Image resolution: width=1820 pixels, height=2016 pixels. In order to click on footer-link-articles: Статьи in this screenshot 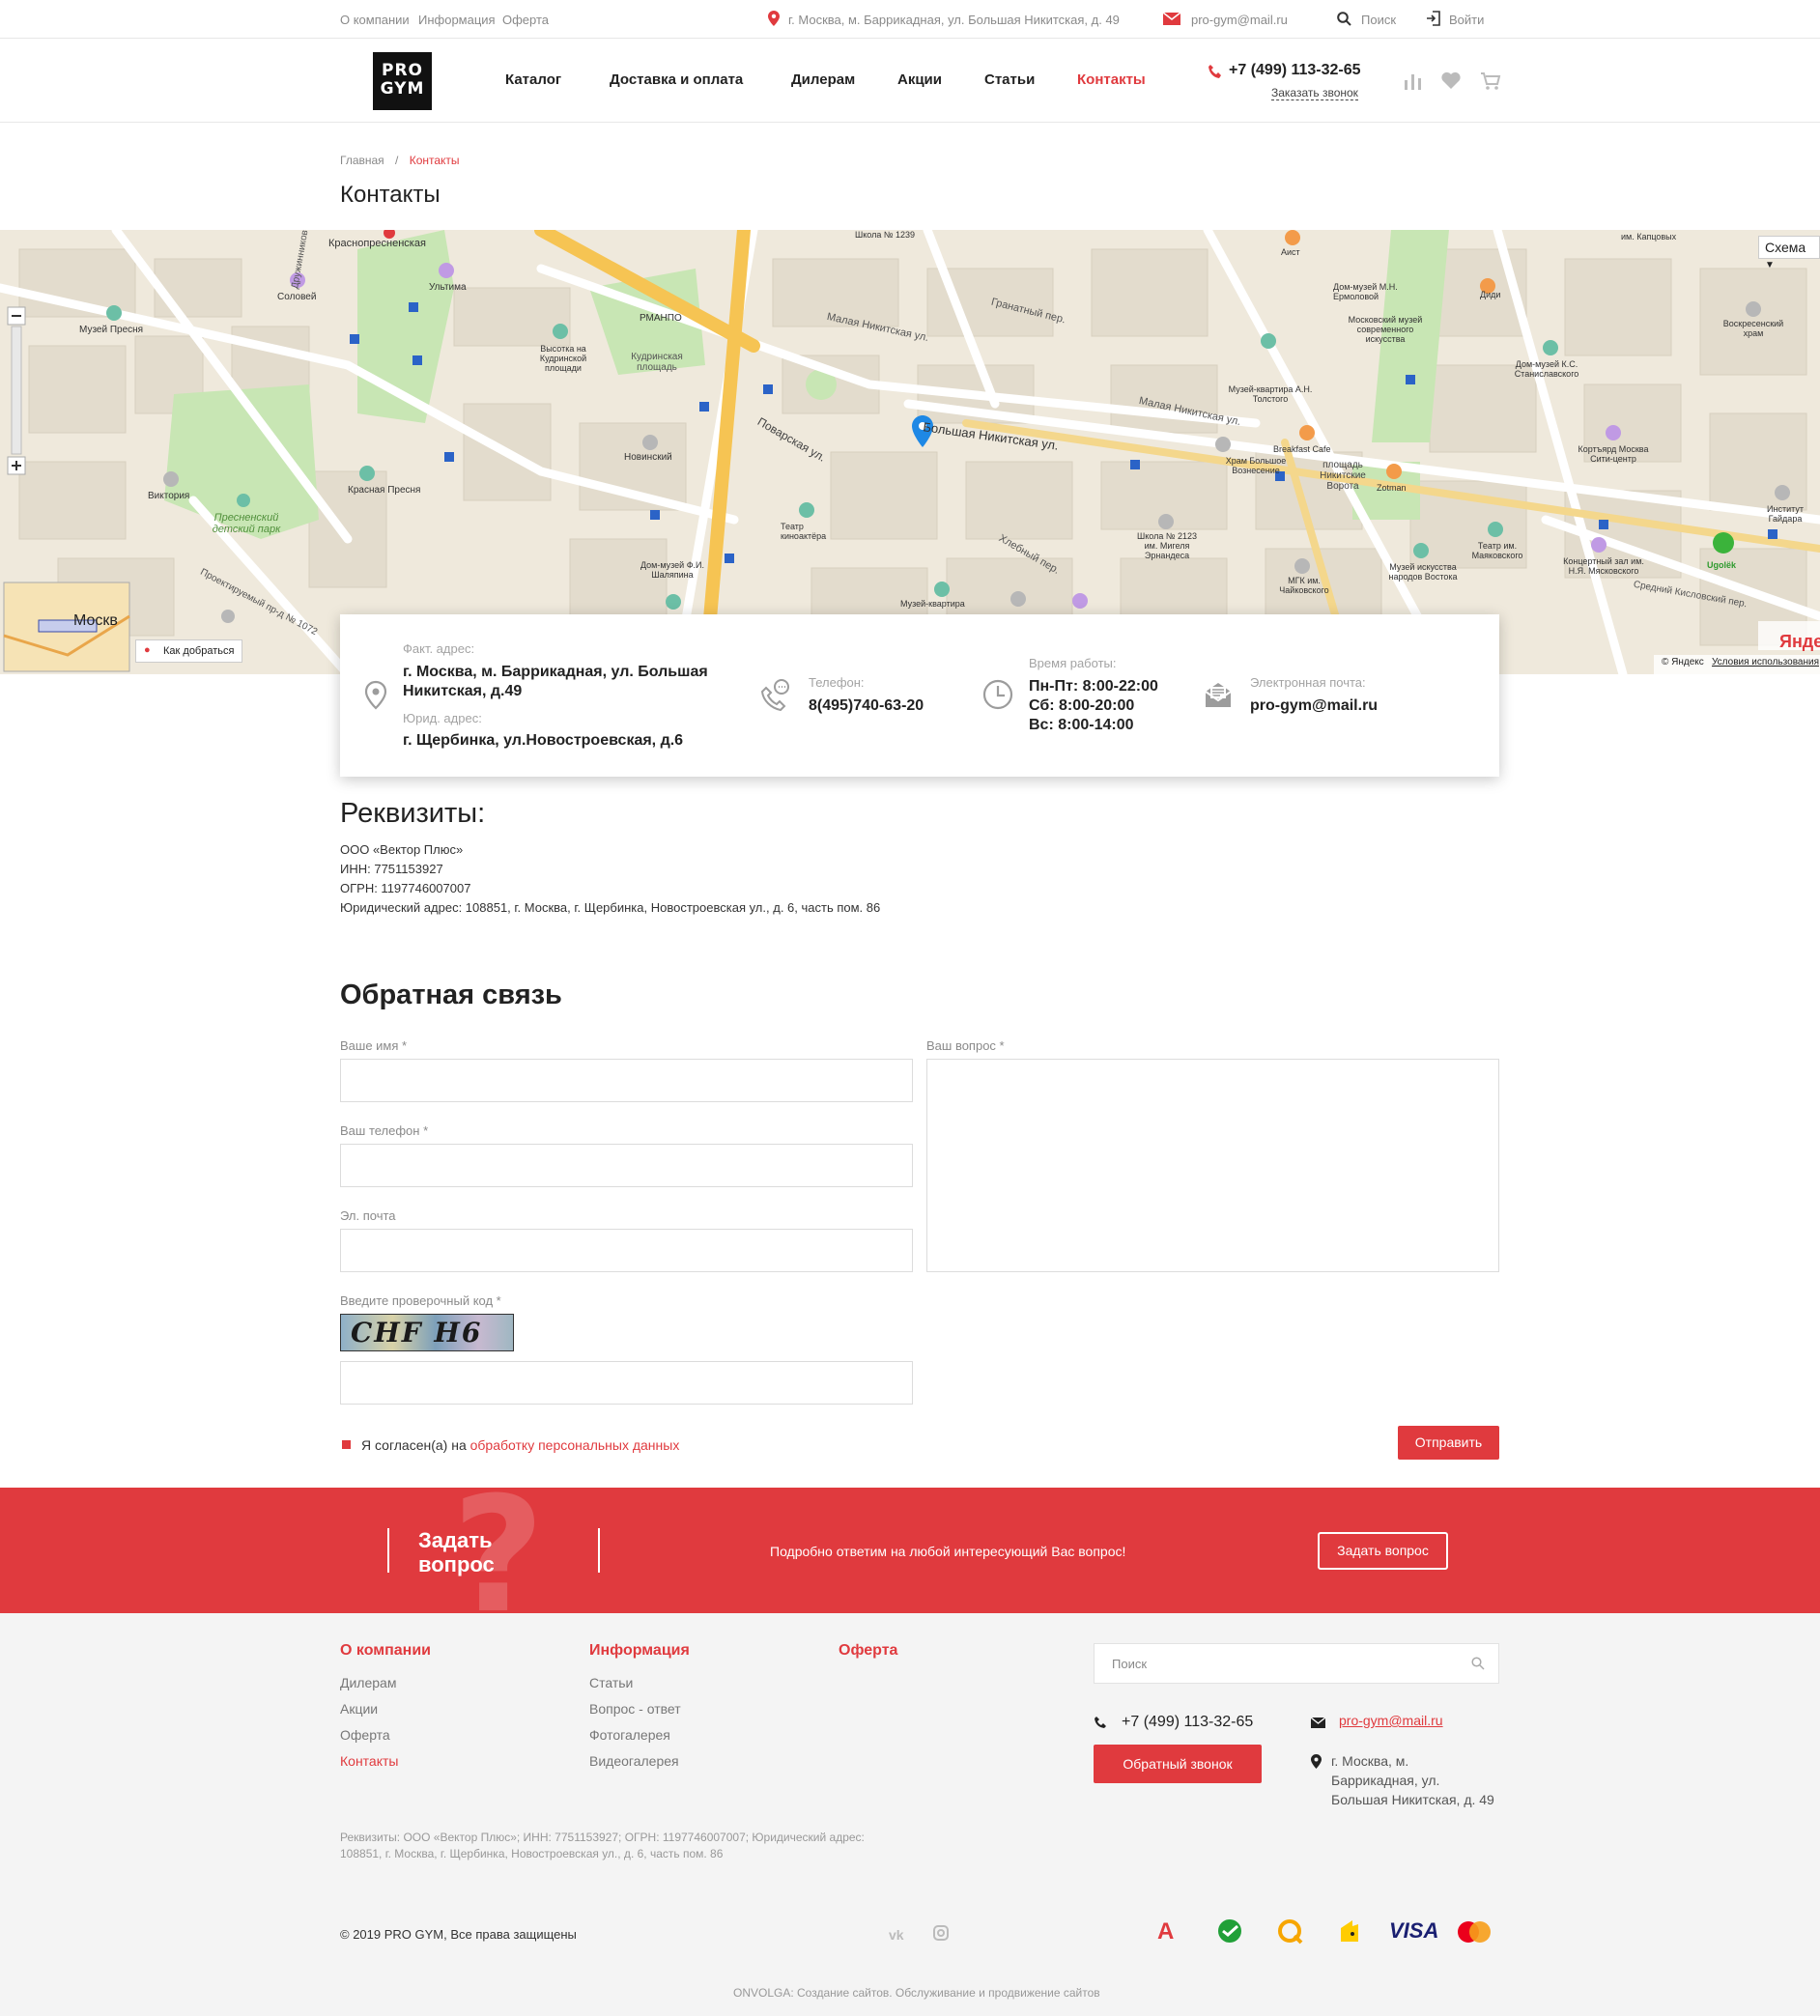, I will do `click(611, 1682)`.